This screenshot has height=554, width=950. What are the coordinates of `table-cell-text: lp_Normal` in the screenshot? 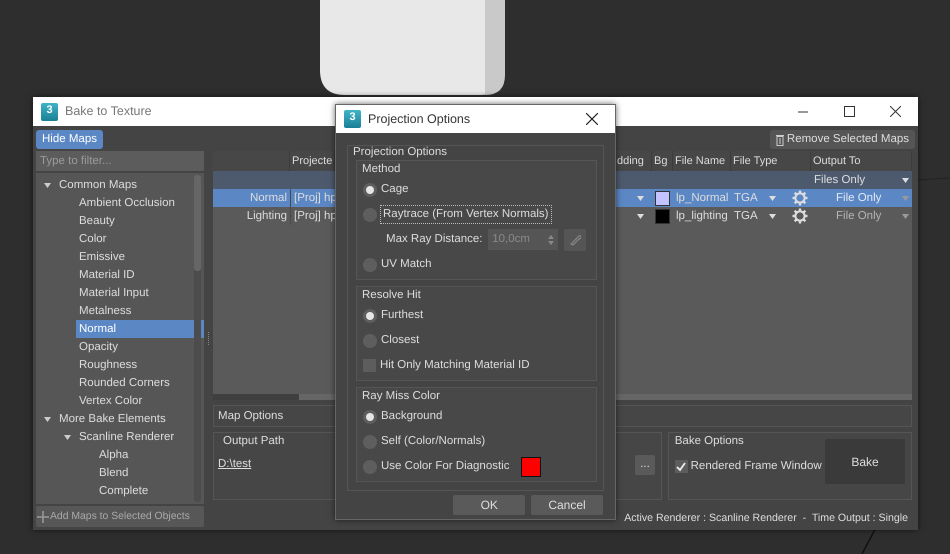 It's located at (702, 198).